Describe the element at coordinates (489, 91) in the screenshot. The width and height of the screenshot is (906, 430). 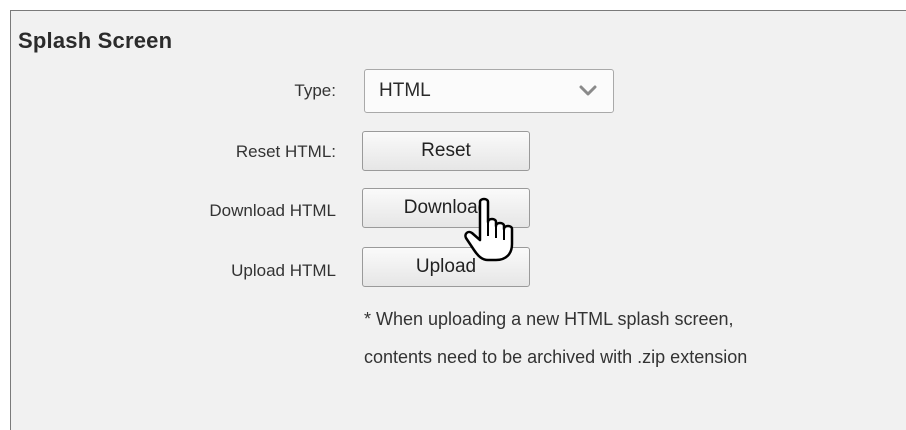
I see `type-select: HTML` at that location.